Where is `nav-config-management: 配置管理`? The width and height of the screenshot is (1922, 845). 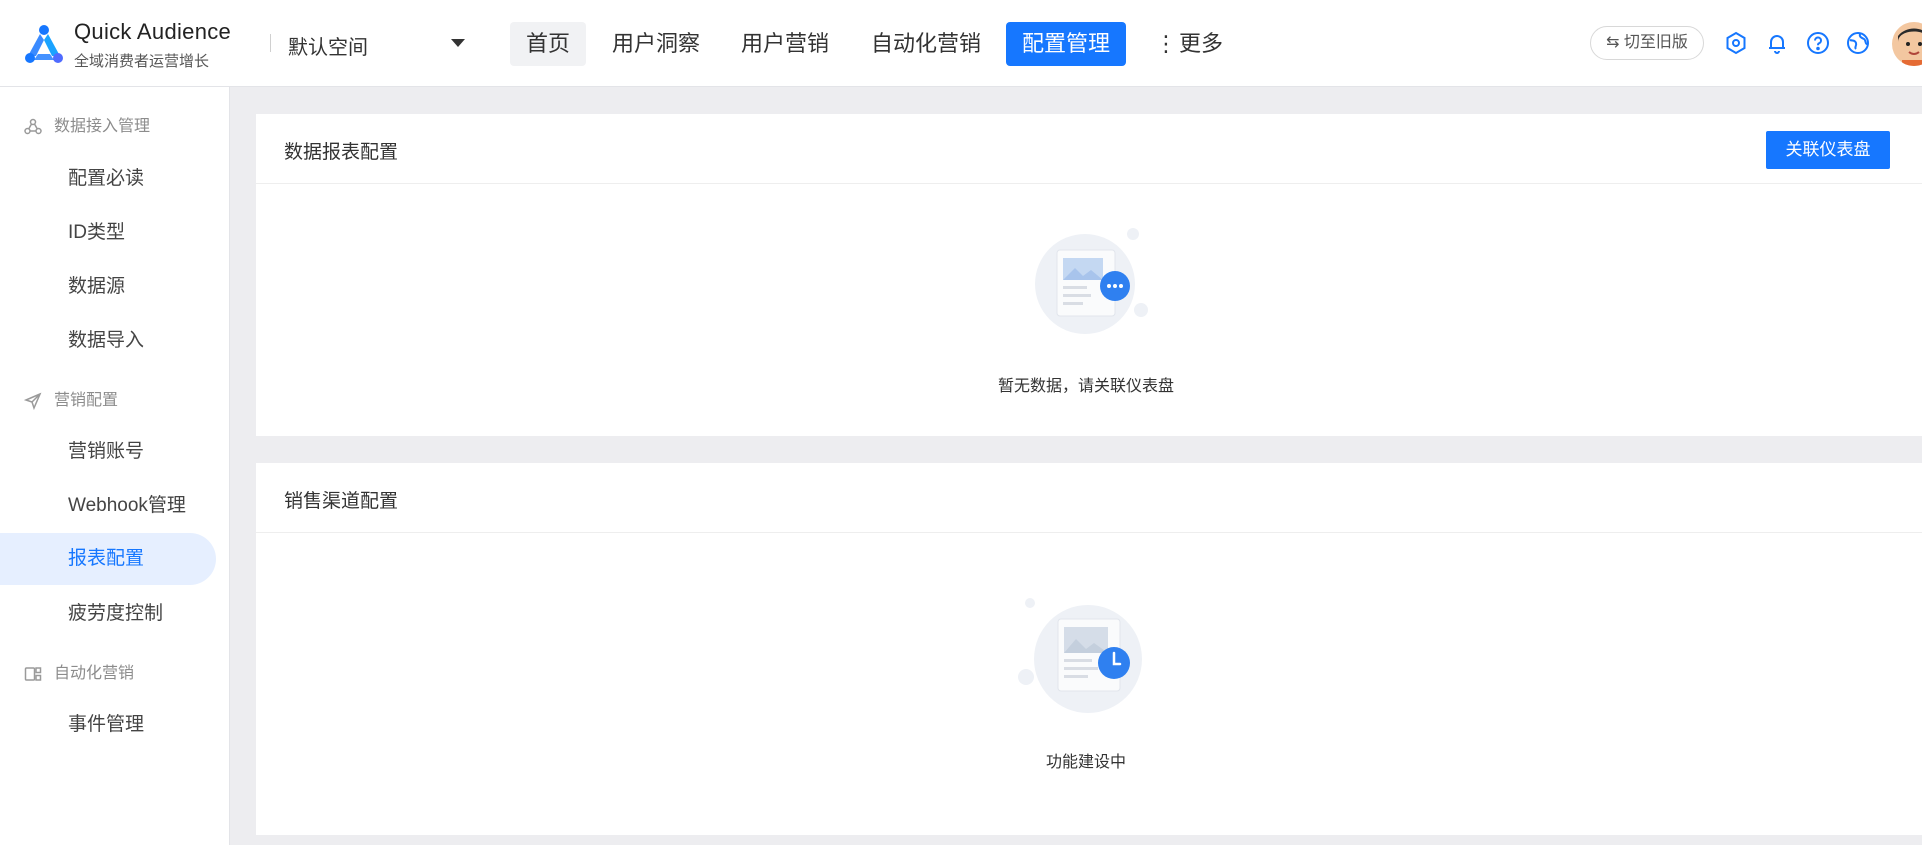 nav-config-management: 配置管理 is located at coordinates (1066, 44).